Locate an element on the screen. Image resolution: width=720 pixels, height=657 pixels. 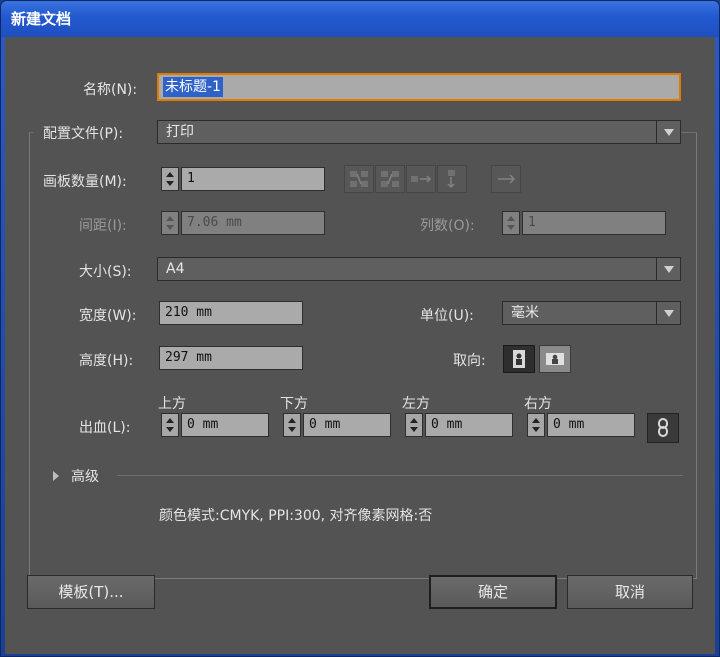
right-to-left-icon is located at coordinates (506, 179).